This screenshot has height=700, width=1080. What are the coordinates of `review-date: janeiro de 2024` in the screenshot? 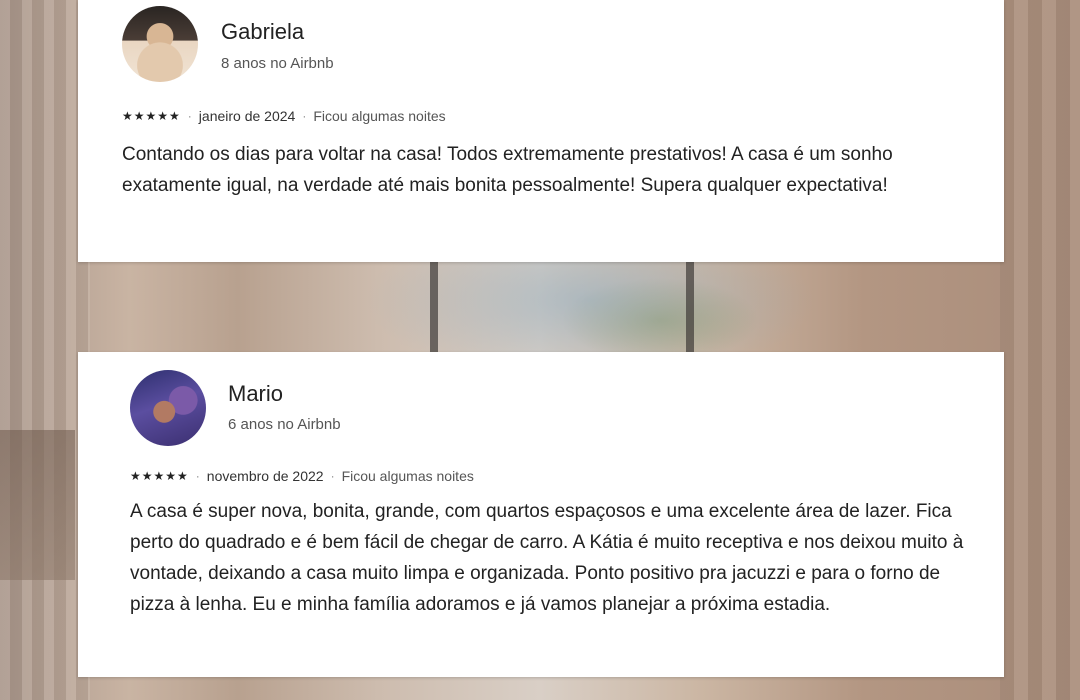 It's located at (247, 116).